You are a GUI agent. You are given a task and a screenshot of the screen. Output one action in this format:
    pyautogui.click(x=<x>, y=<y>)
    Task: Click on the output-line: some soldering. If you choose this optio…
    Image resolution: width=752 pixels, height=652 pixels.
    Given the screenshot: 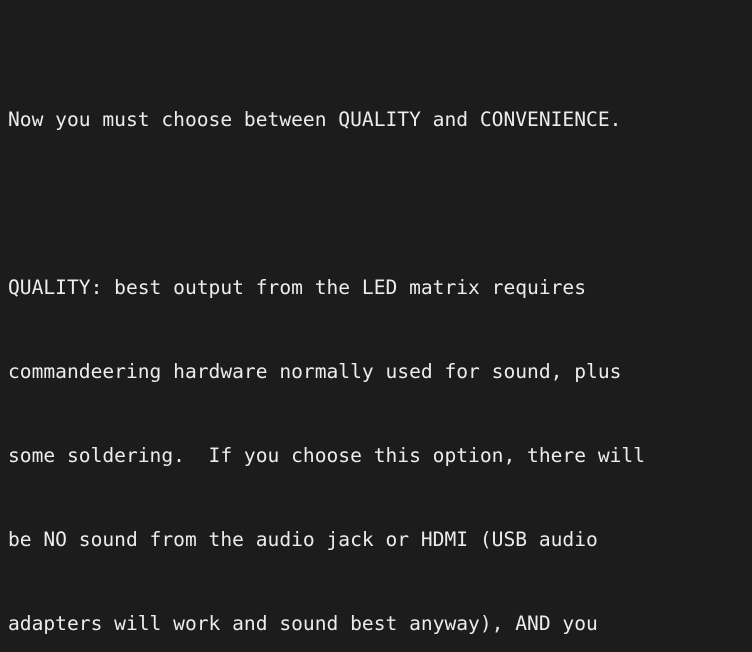 What is the action you would take?
    pyautogui.click(x=327, y=455)
    